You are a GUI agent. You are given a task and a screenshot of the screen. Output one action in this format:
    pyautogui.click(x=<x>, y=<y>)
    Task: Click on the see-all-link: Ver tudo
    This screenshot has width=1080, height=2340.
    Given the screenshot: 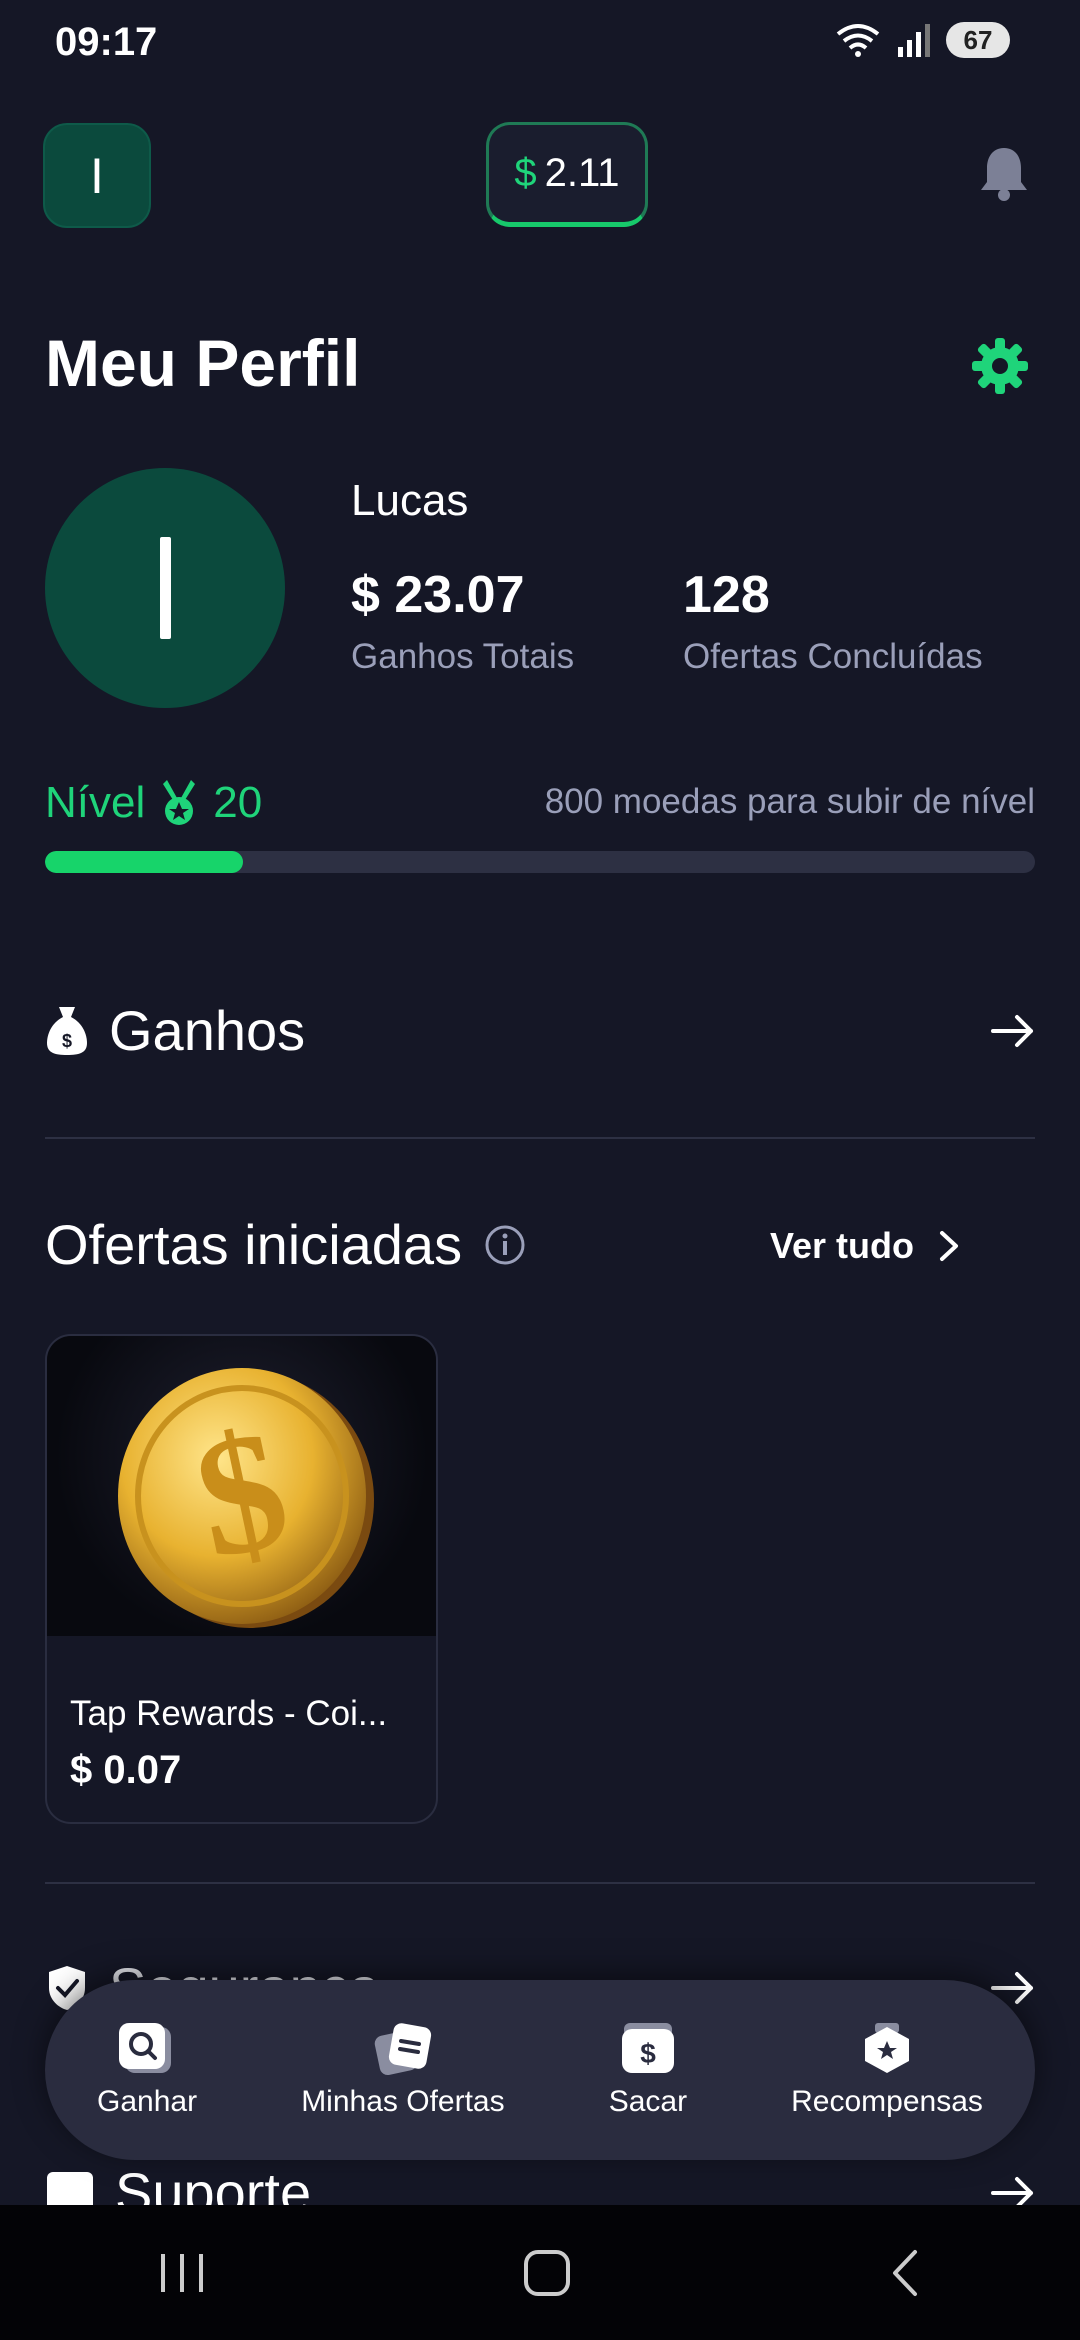 What is the action you would take?
    pyautogui.click(x=865, y=1246)
    